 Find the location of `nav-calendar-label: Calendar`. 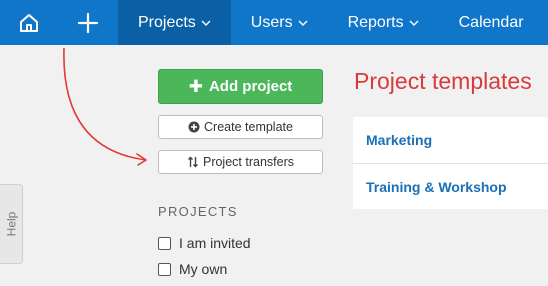

nav-calendar-label: Calendar is located at coordinates (491, 22).